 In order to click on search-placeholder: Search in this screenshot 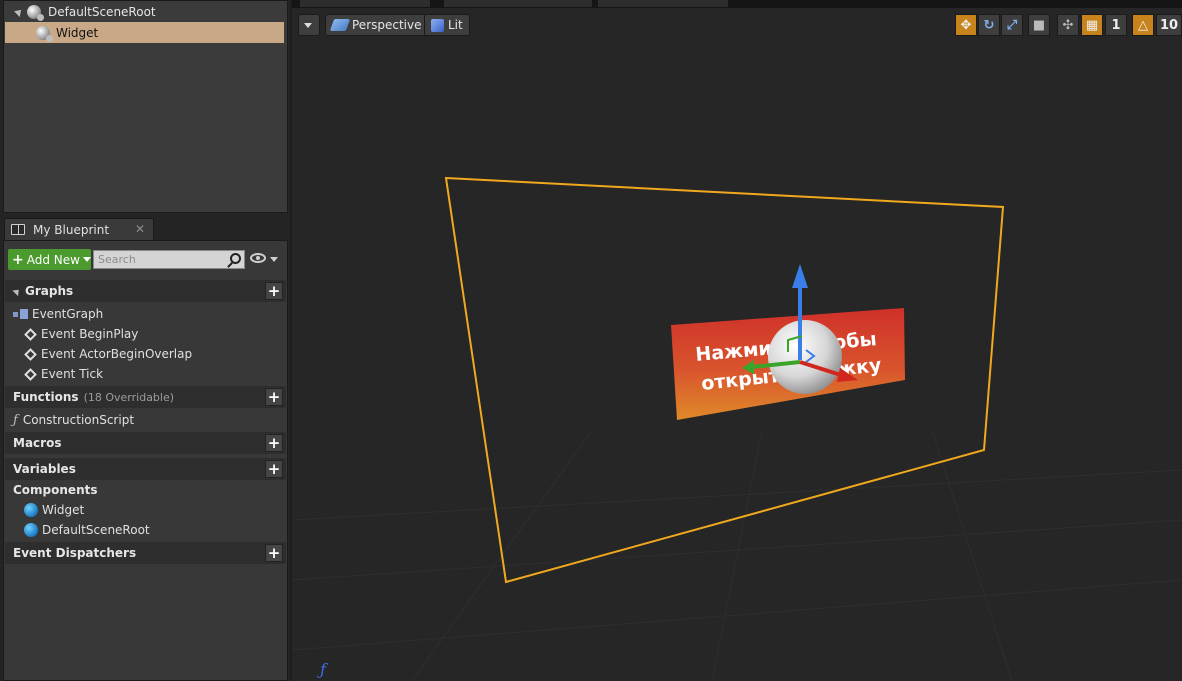, I will do `click(117, 259)`.